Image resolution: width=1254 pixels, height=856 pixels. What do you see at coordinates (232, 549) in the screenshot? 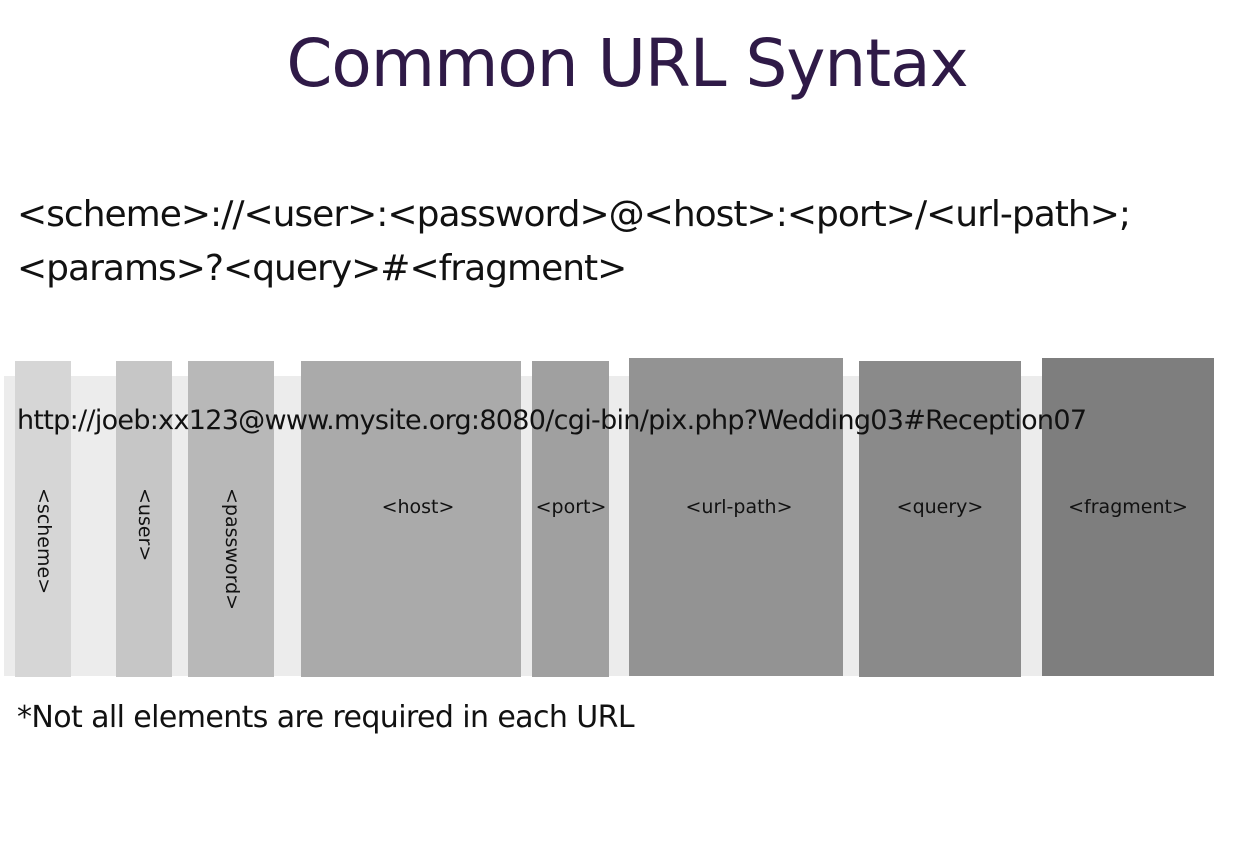
I see `label-password: <password>` at bounding box center [232, 549].